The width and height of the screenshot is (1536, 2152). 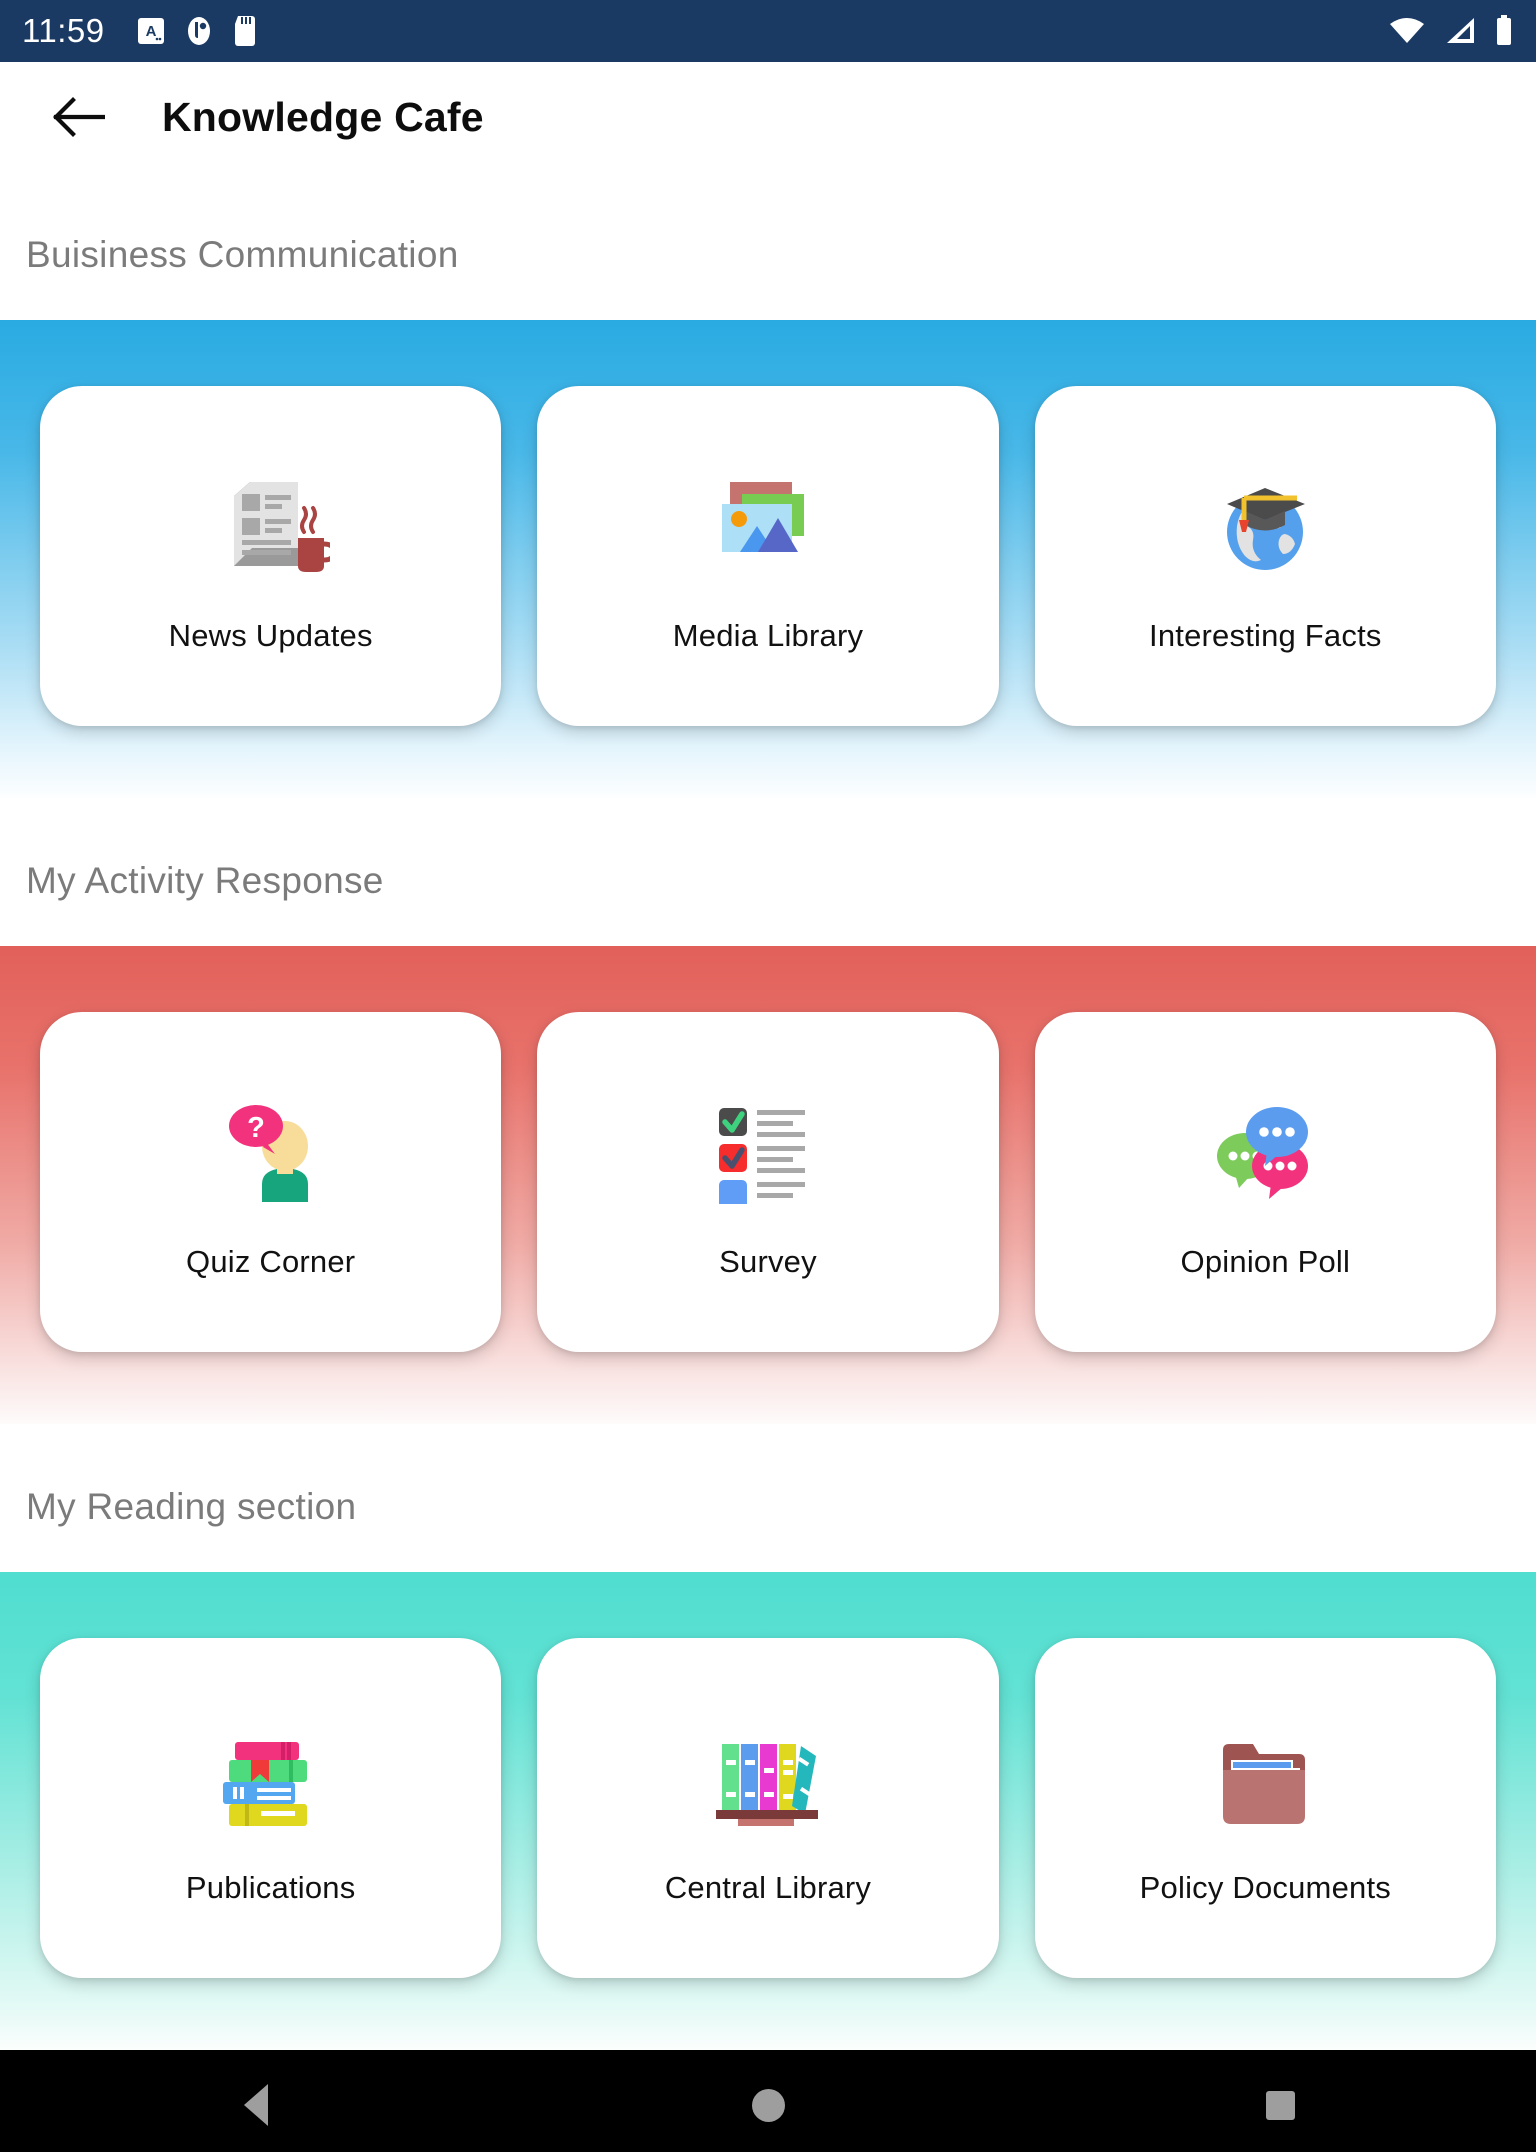 I want to click on book-stack-icon, so click(x=271, y=1770).